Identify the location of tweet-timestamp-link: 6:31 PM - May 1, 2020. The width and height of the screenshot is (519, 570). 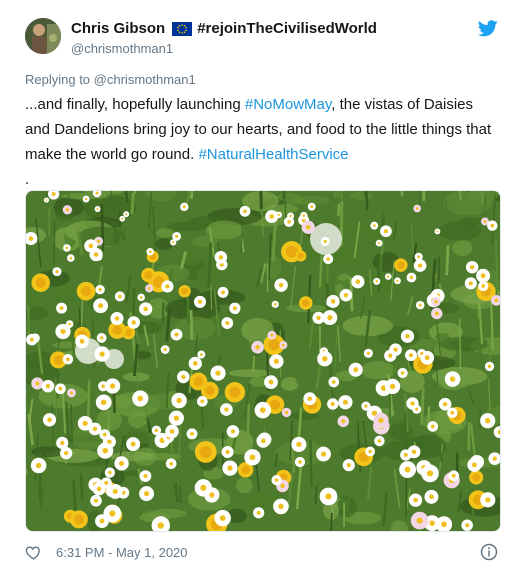
(122, 552).